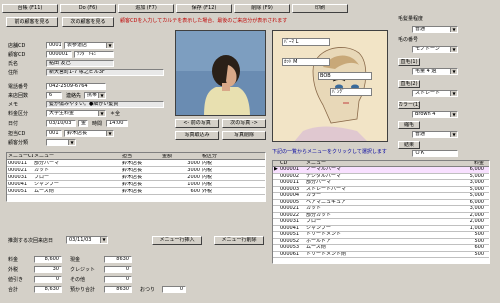 This screenshot has height=303, width=500. I want to click on staff-select: 鈴木店長, so click(89, 133).